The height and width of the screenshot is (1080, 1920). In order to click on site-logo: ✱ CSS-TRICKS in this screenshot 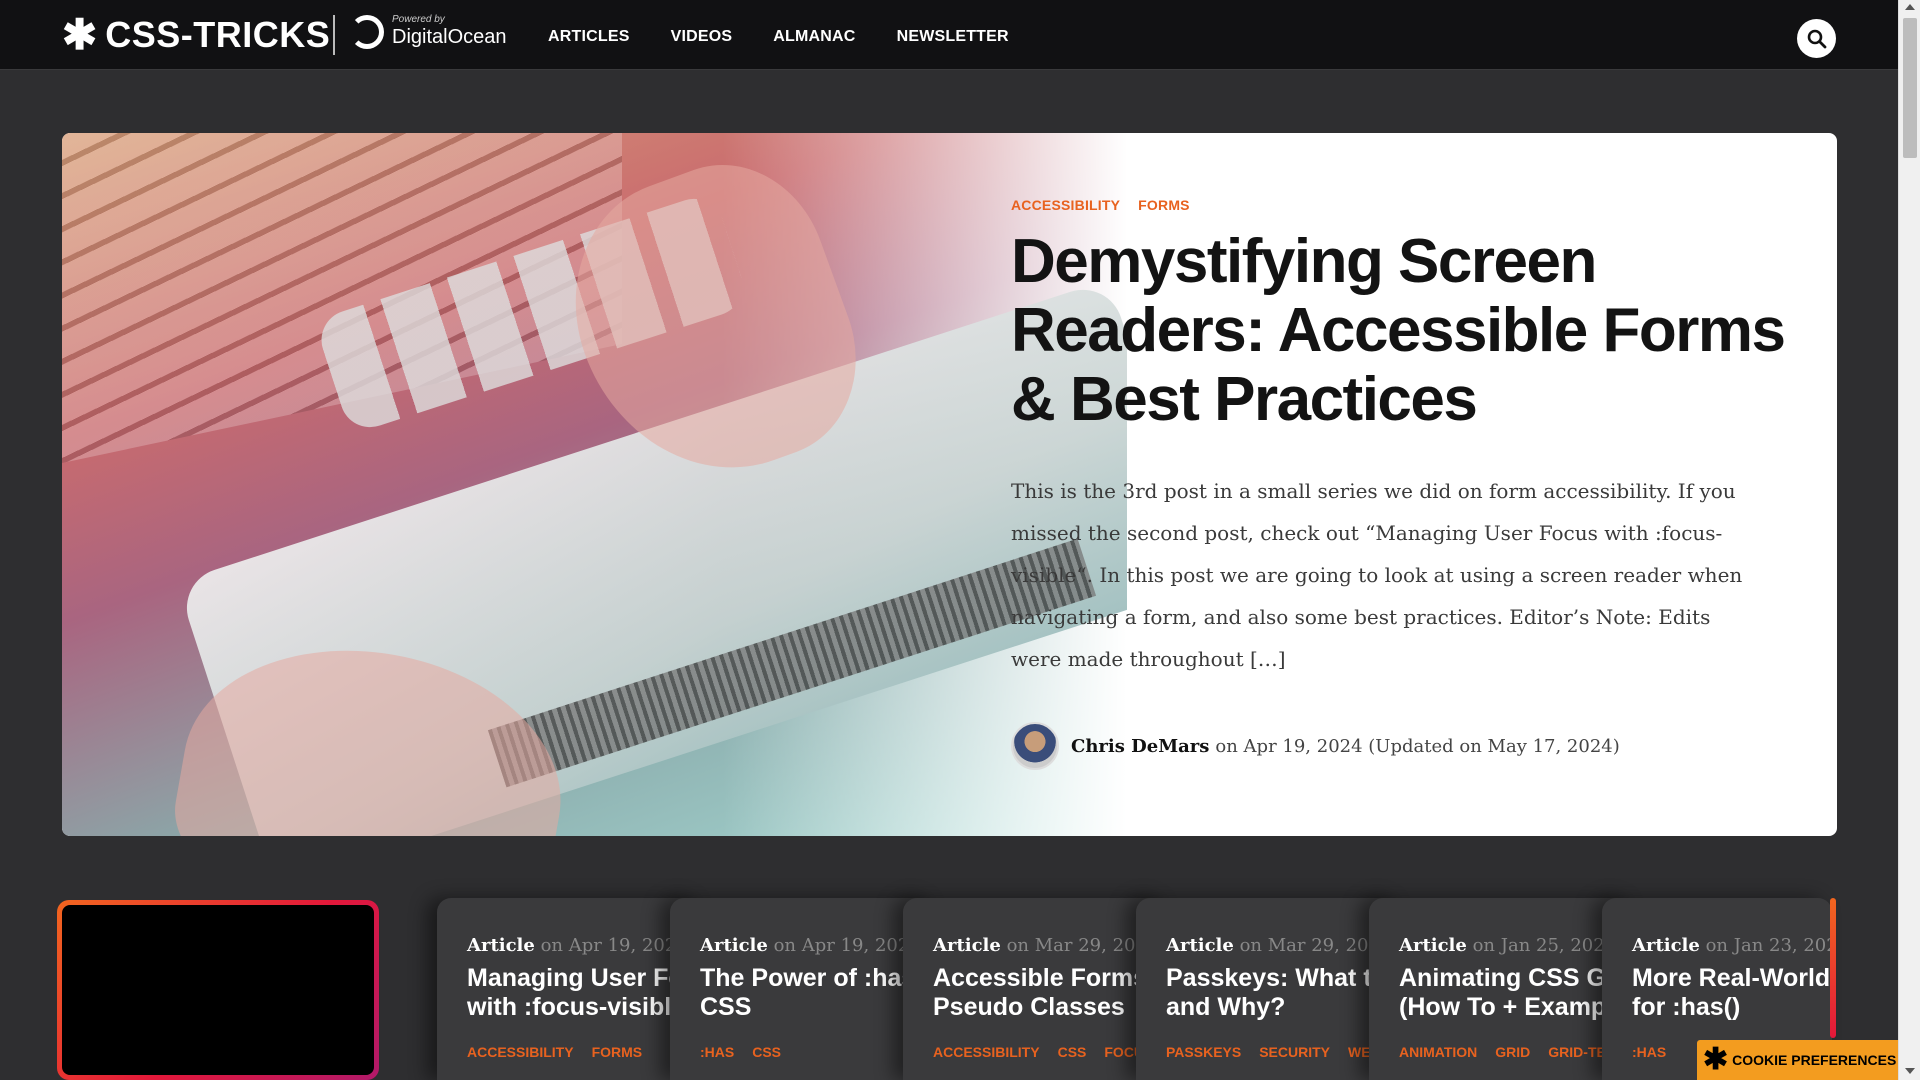, I will do `click(196, 35)`.